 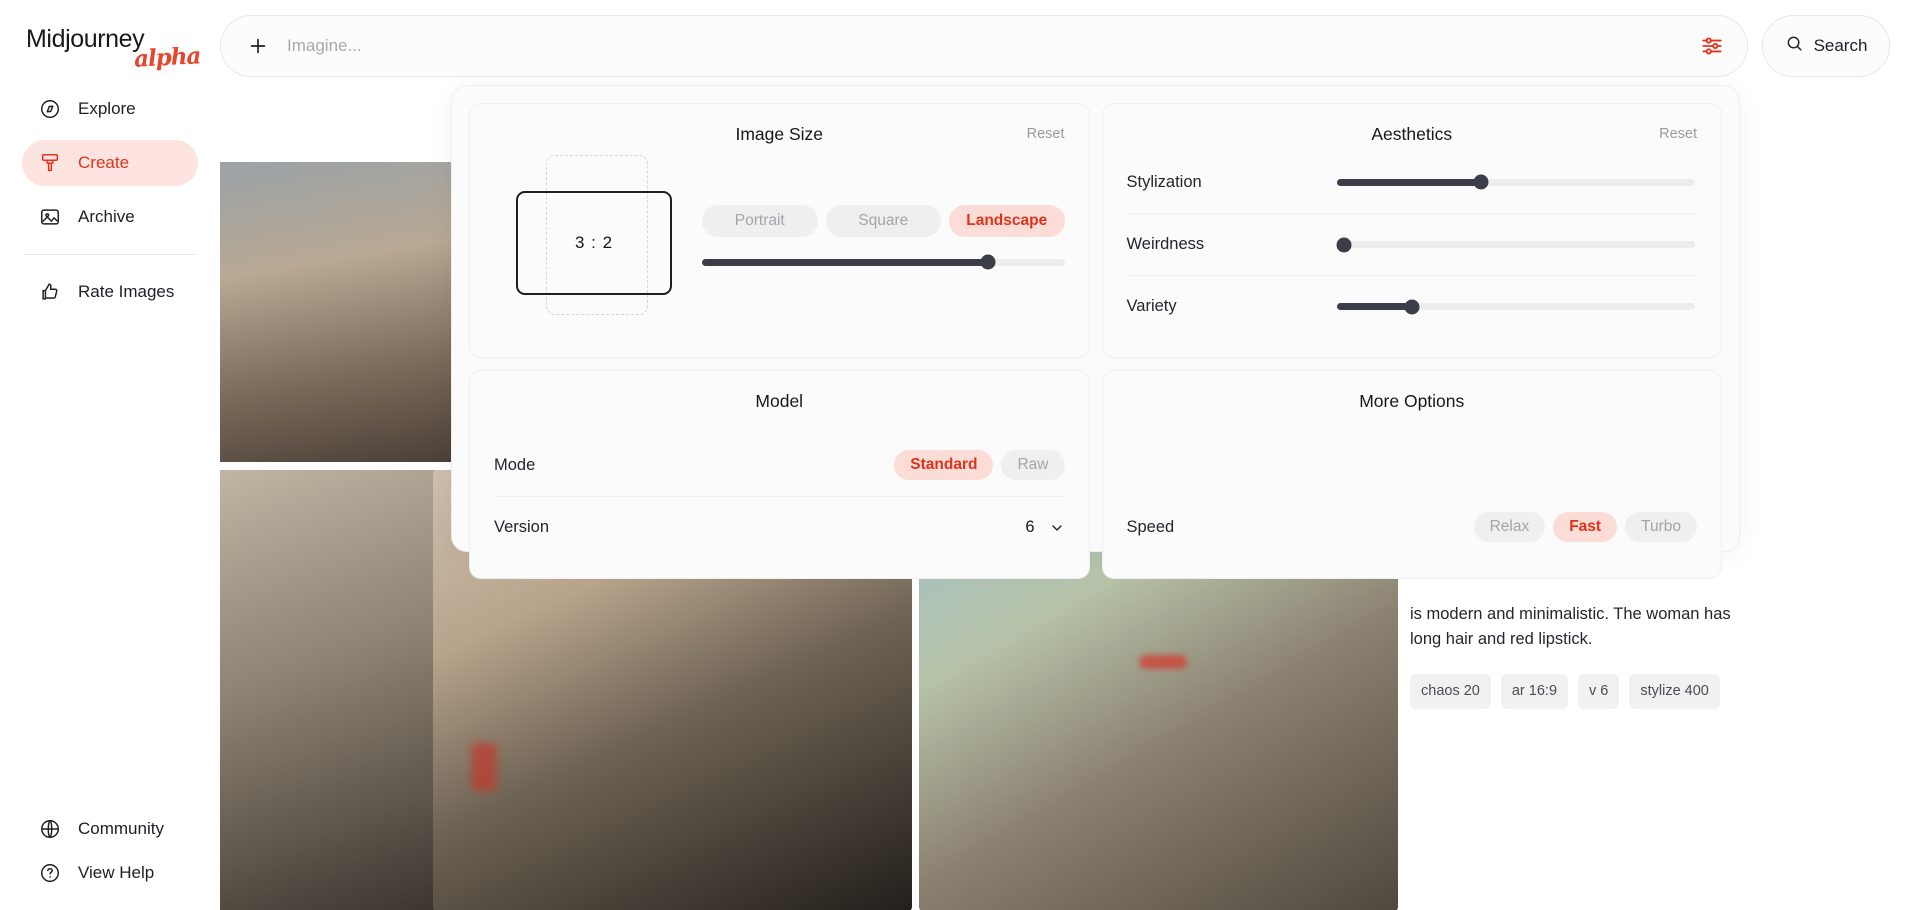 I want to click on stylization-row: Stylization, so click(x=1412, y=182).